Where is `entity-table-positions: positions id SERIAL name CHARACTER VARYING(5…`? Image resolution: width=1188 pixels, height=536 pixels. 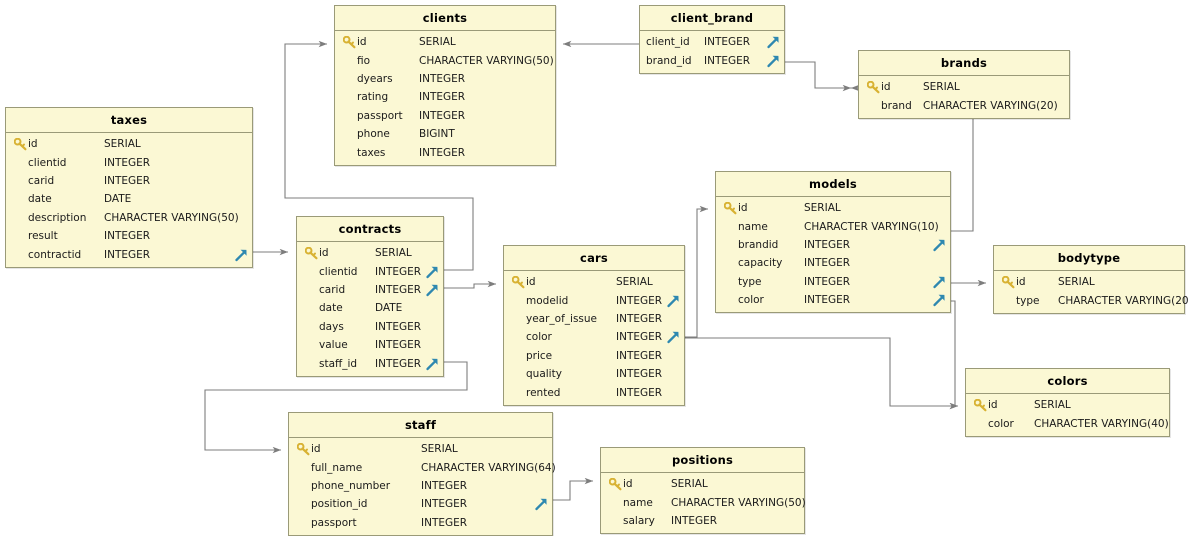 entity-table-positions: positions id SERIAL name CHARACTER VARYING(5… is located at coordinates (703, 491).